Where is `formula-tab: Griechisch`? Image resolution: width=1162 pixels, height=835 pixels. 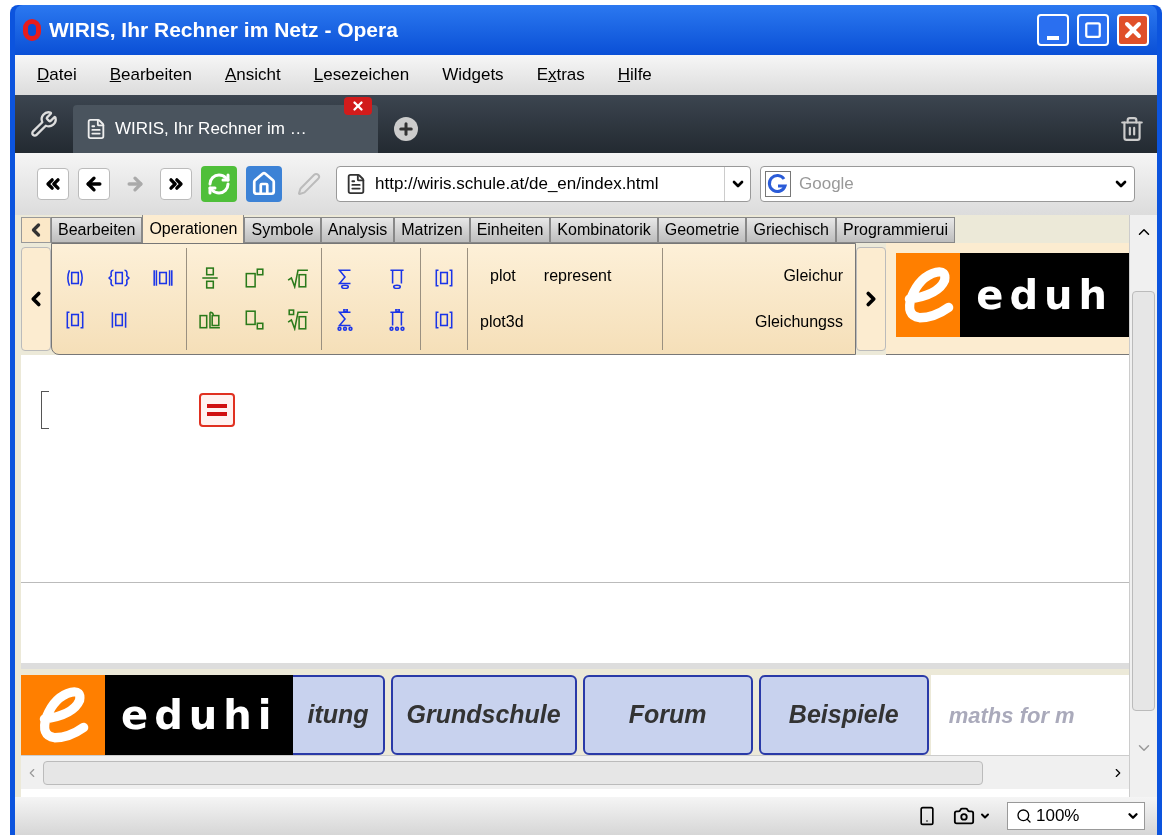 formula-tab: Griechisch is located at coordinates (791, 230).